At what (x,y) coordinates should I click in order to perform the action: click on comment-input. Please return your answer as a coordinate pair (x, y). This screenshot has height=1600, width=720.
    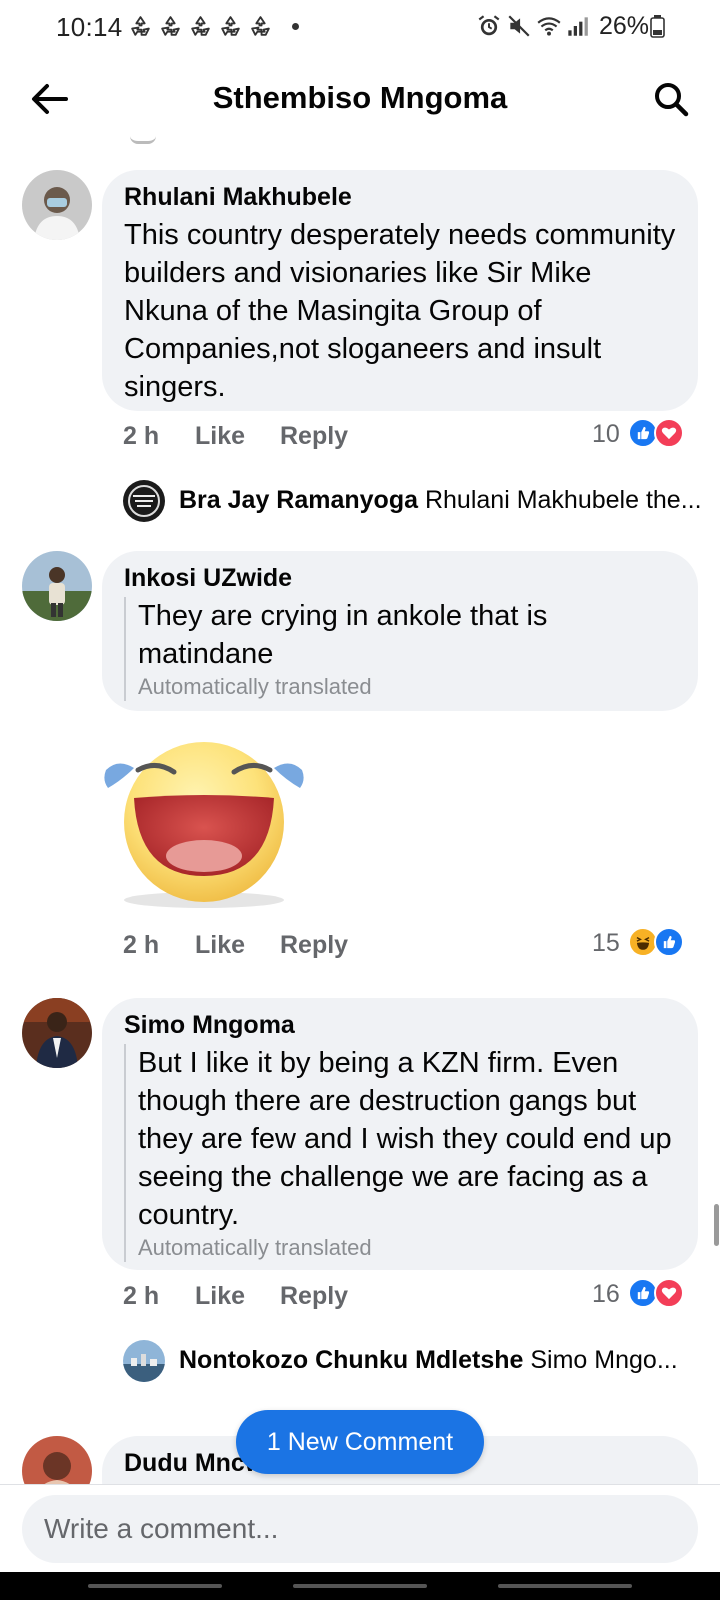
    Looking at the image, I should click on (360, 1529).